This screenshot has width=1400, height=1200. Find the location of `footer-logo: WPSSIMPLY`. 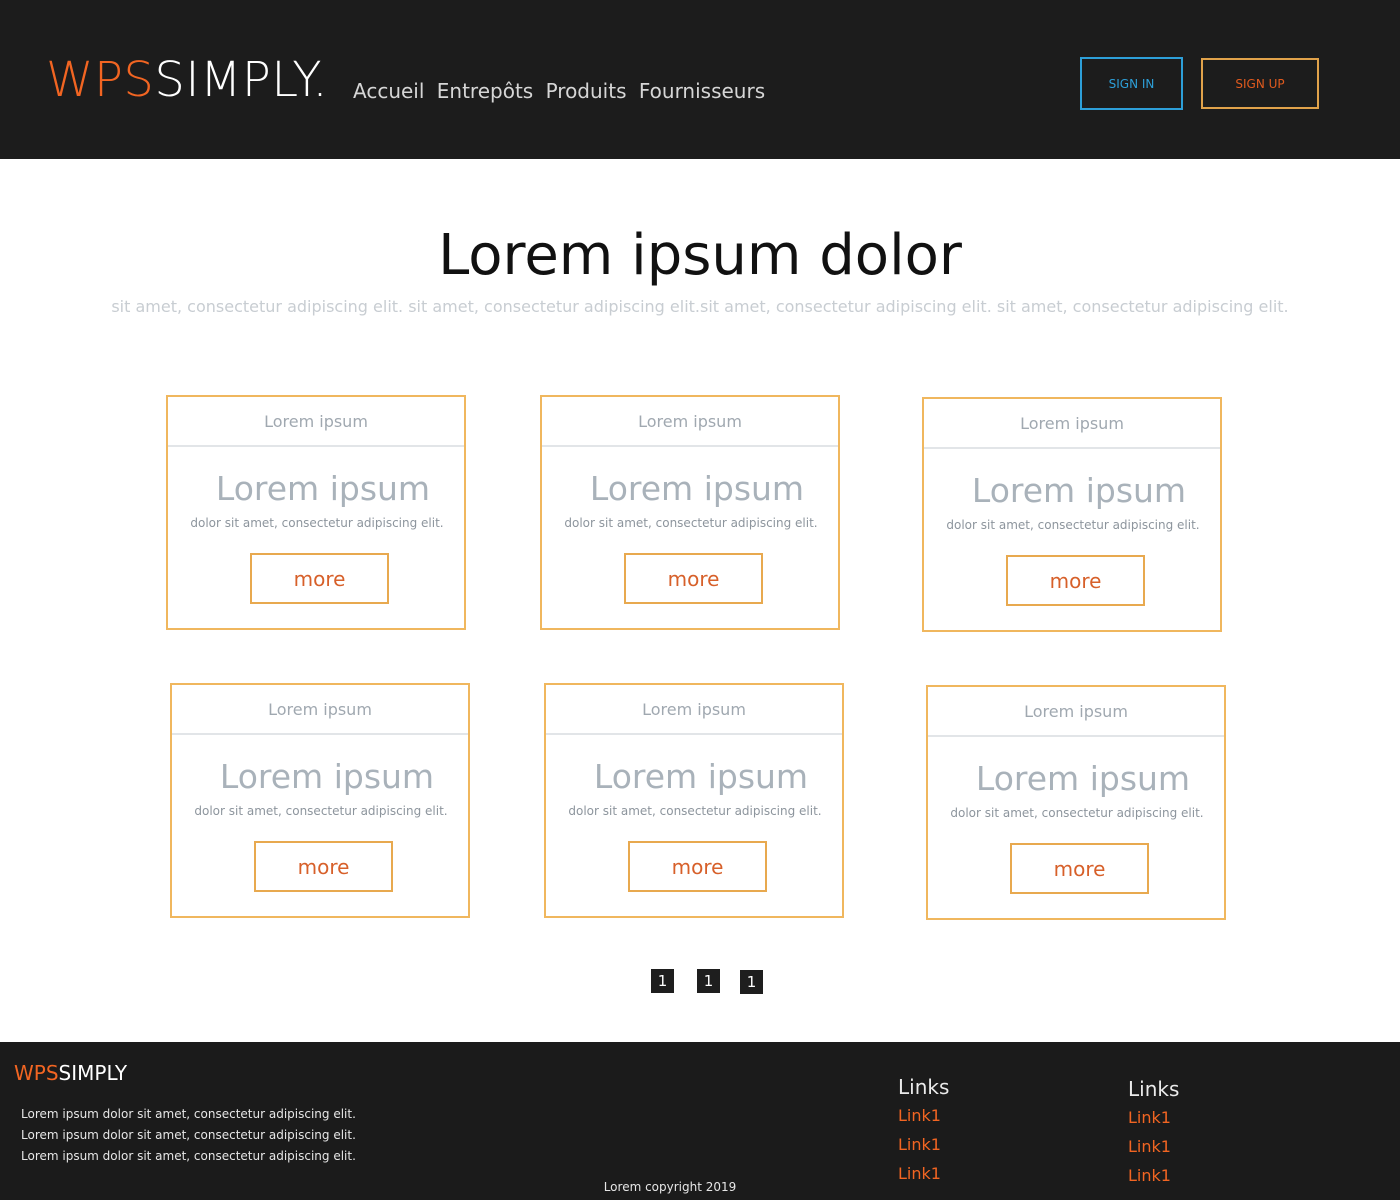

footer-logo: WPSSIMPLY is located at coordinates (70, 1073).